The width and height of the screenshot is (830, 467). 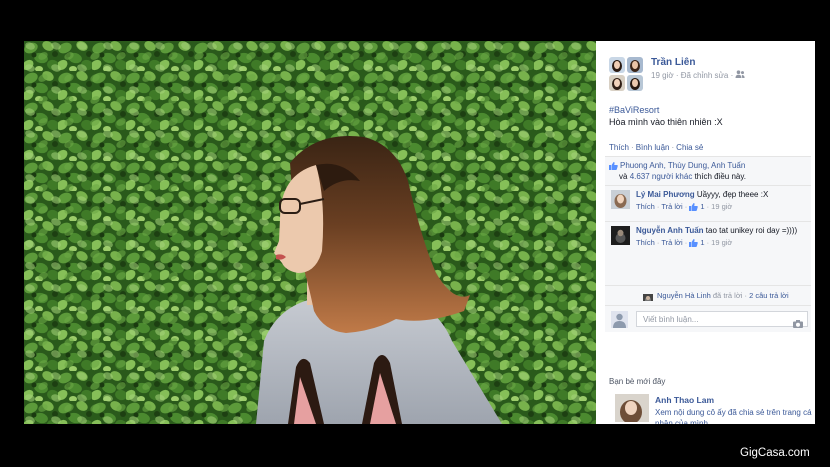 What do you see at coordinates (634, 110) in the screenshot?
I see `post-hashtag: #BaViResort` at bounding box center [634, 110].